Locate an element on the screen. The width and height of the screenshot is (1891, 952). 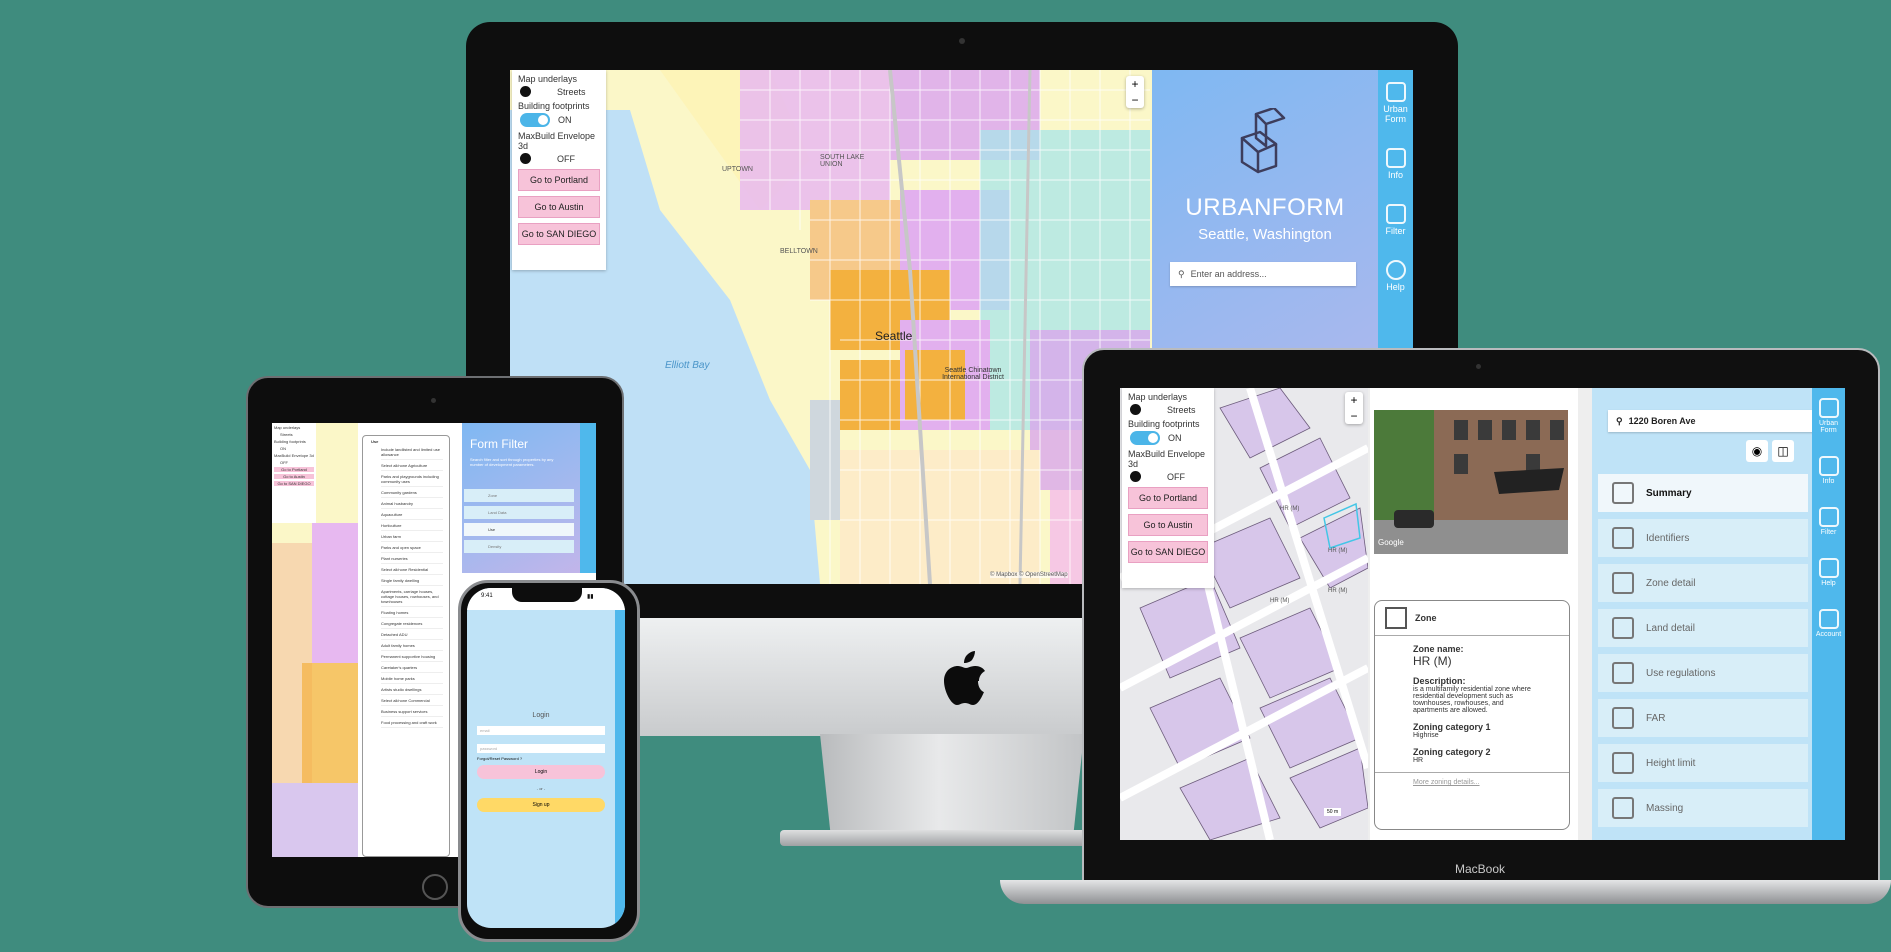
use-list-item: Congregate residences is located at coordinates (412, 625).